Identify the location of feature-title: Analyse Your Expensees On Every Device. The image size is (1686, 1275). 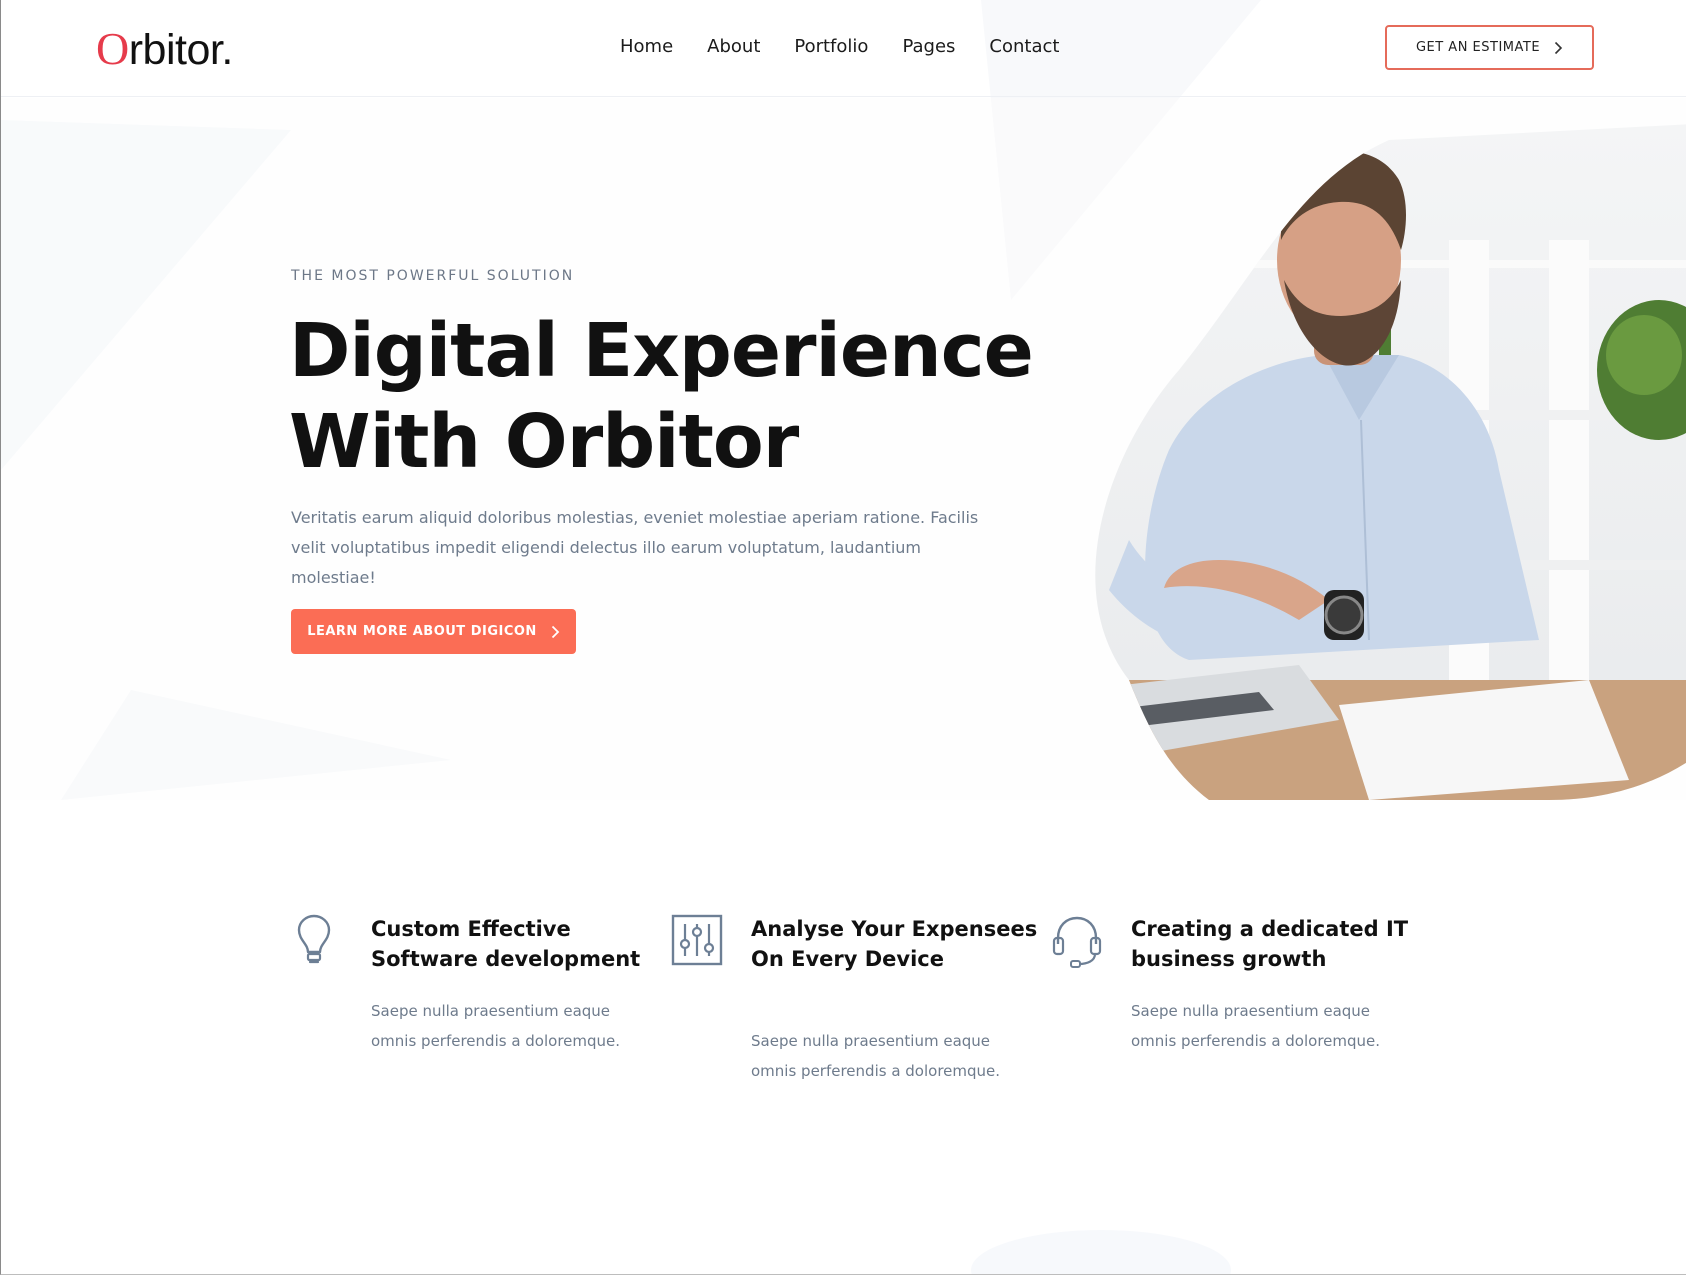
(894, 944).